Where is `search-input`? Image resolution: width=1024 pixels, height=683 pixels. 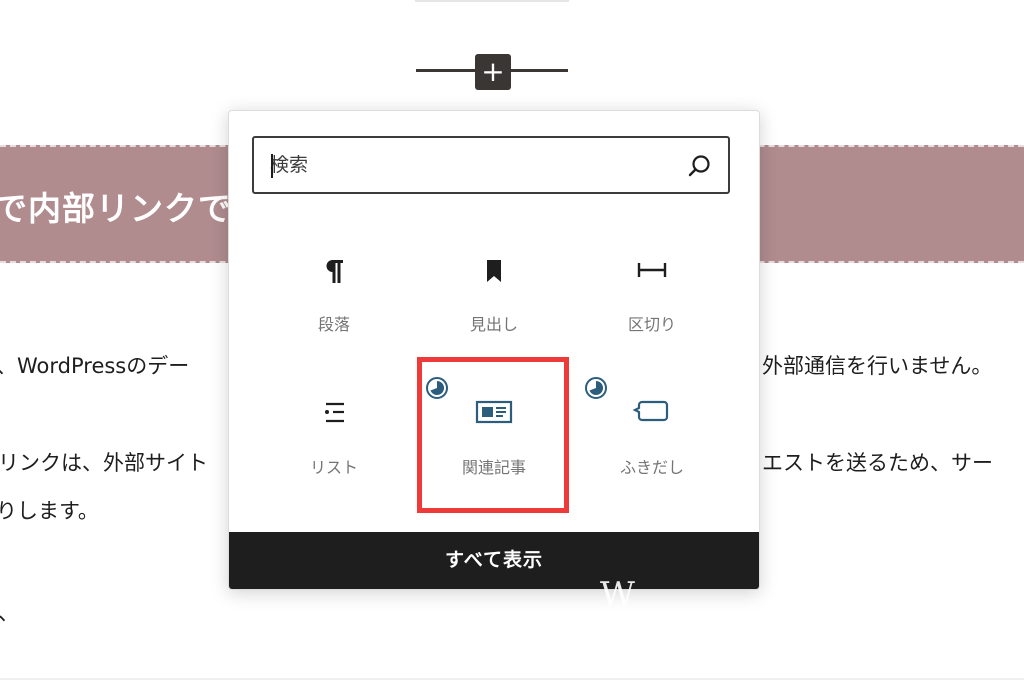 search-input is located at coordinates (470, 165).